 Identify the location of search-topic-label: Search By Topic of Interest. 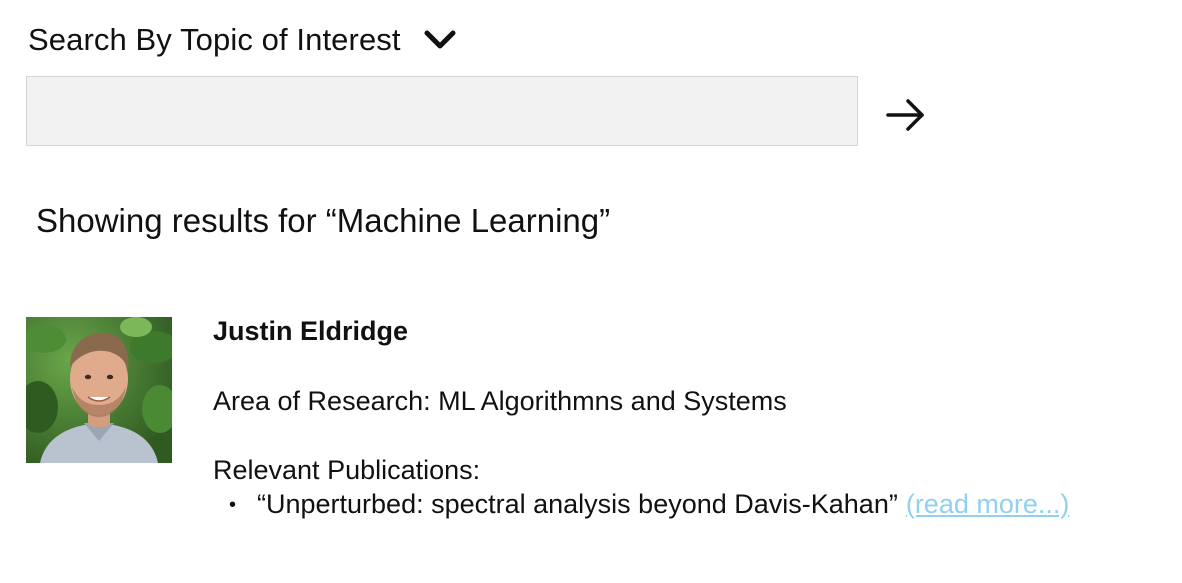
(214, 39).